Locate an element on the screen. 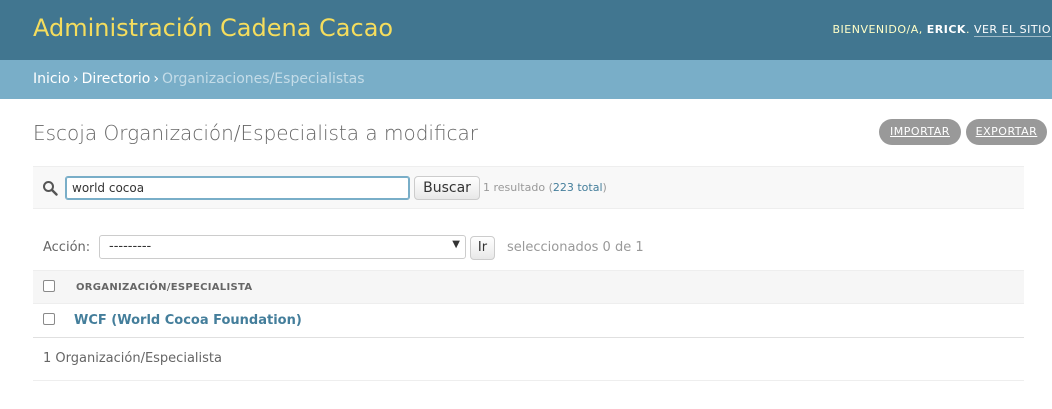 The width and height of the screenshot is (1052, 409). breadcrumb-home: Inicio is located at coordinates (51, 79).